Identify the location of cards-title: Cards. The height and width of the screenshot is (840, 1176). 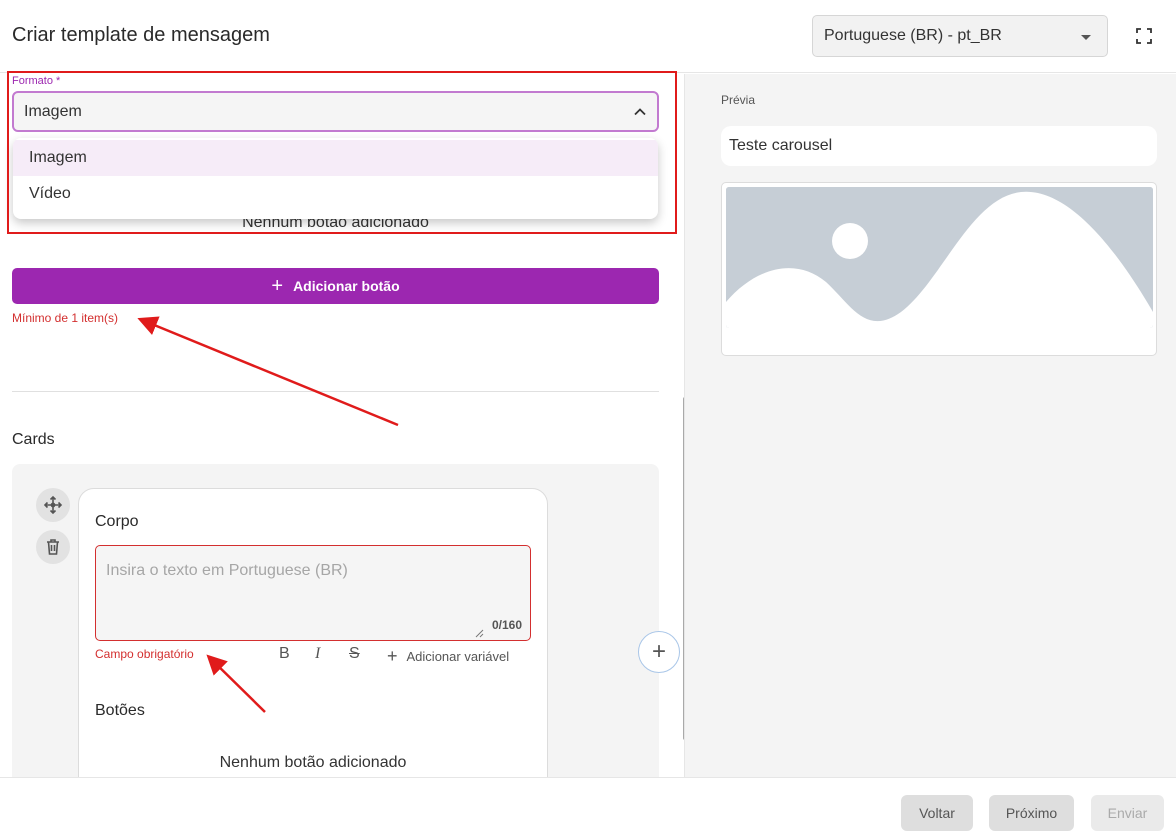
(33, 439).